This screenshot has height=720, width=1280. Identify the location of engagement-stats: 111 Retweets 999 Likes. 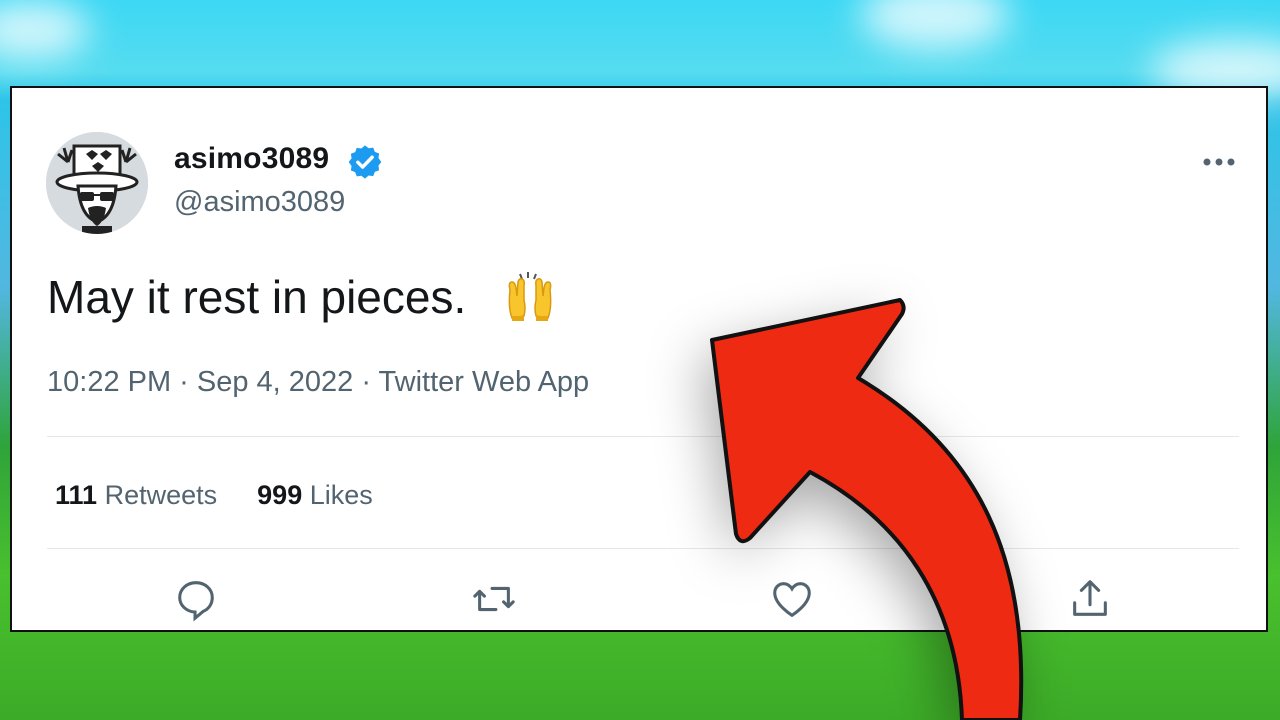
(214, 495).